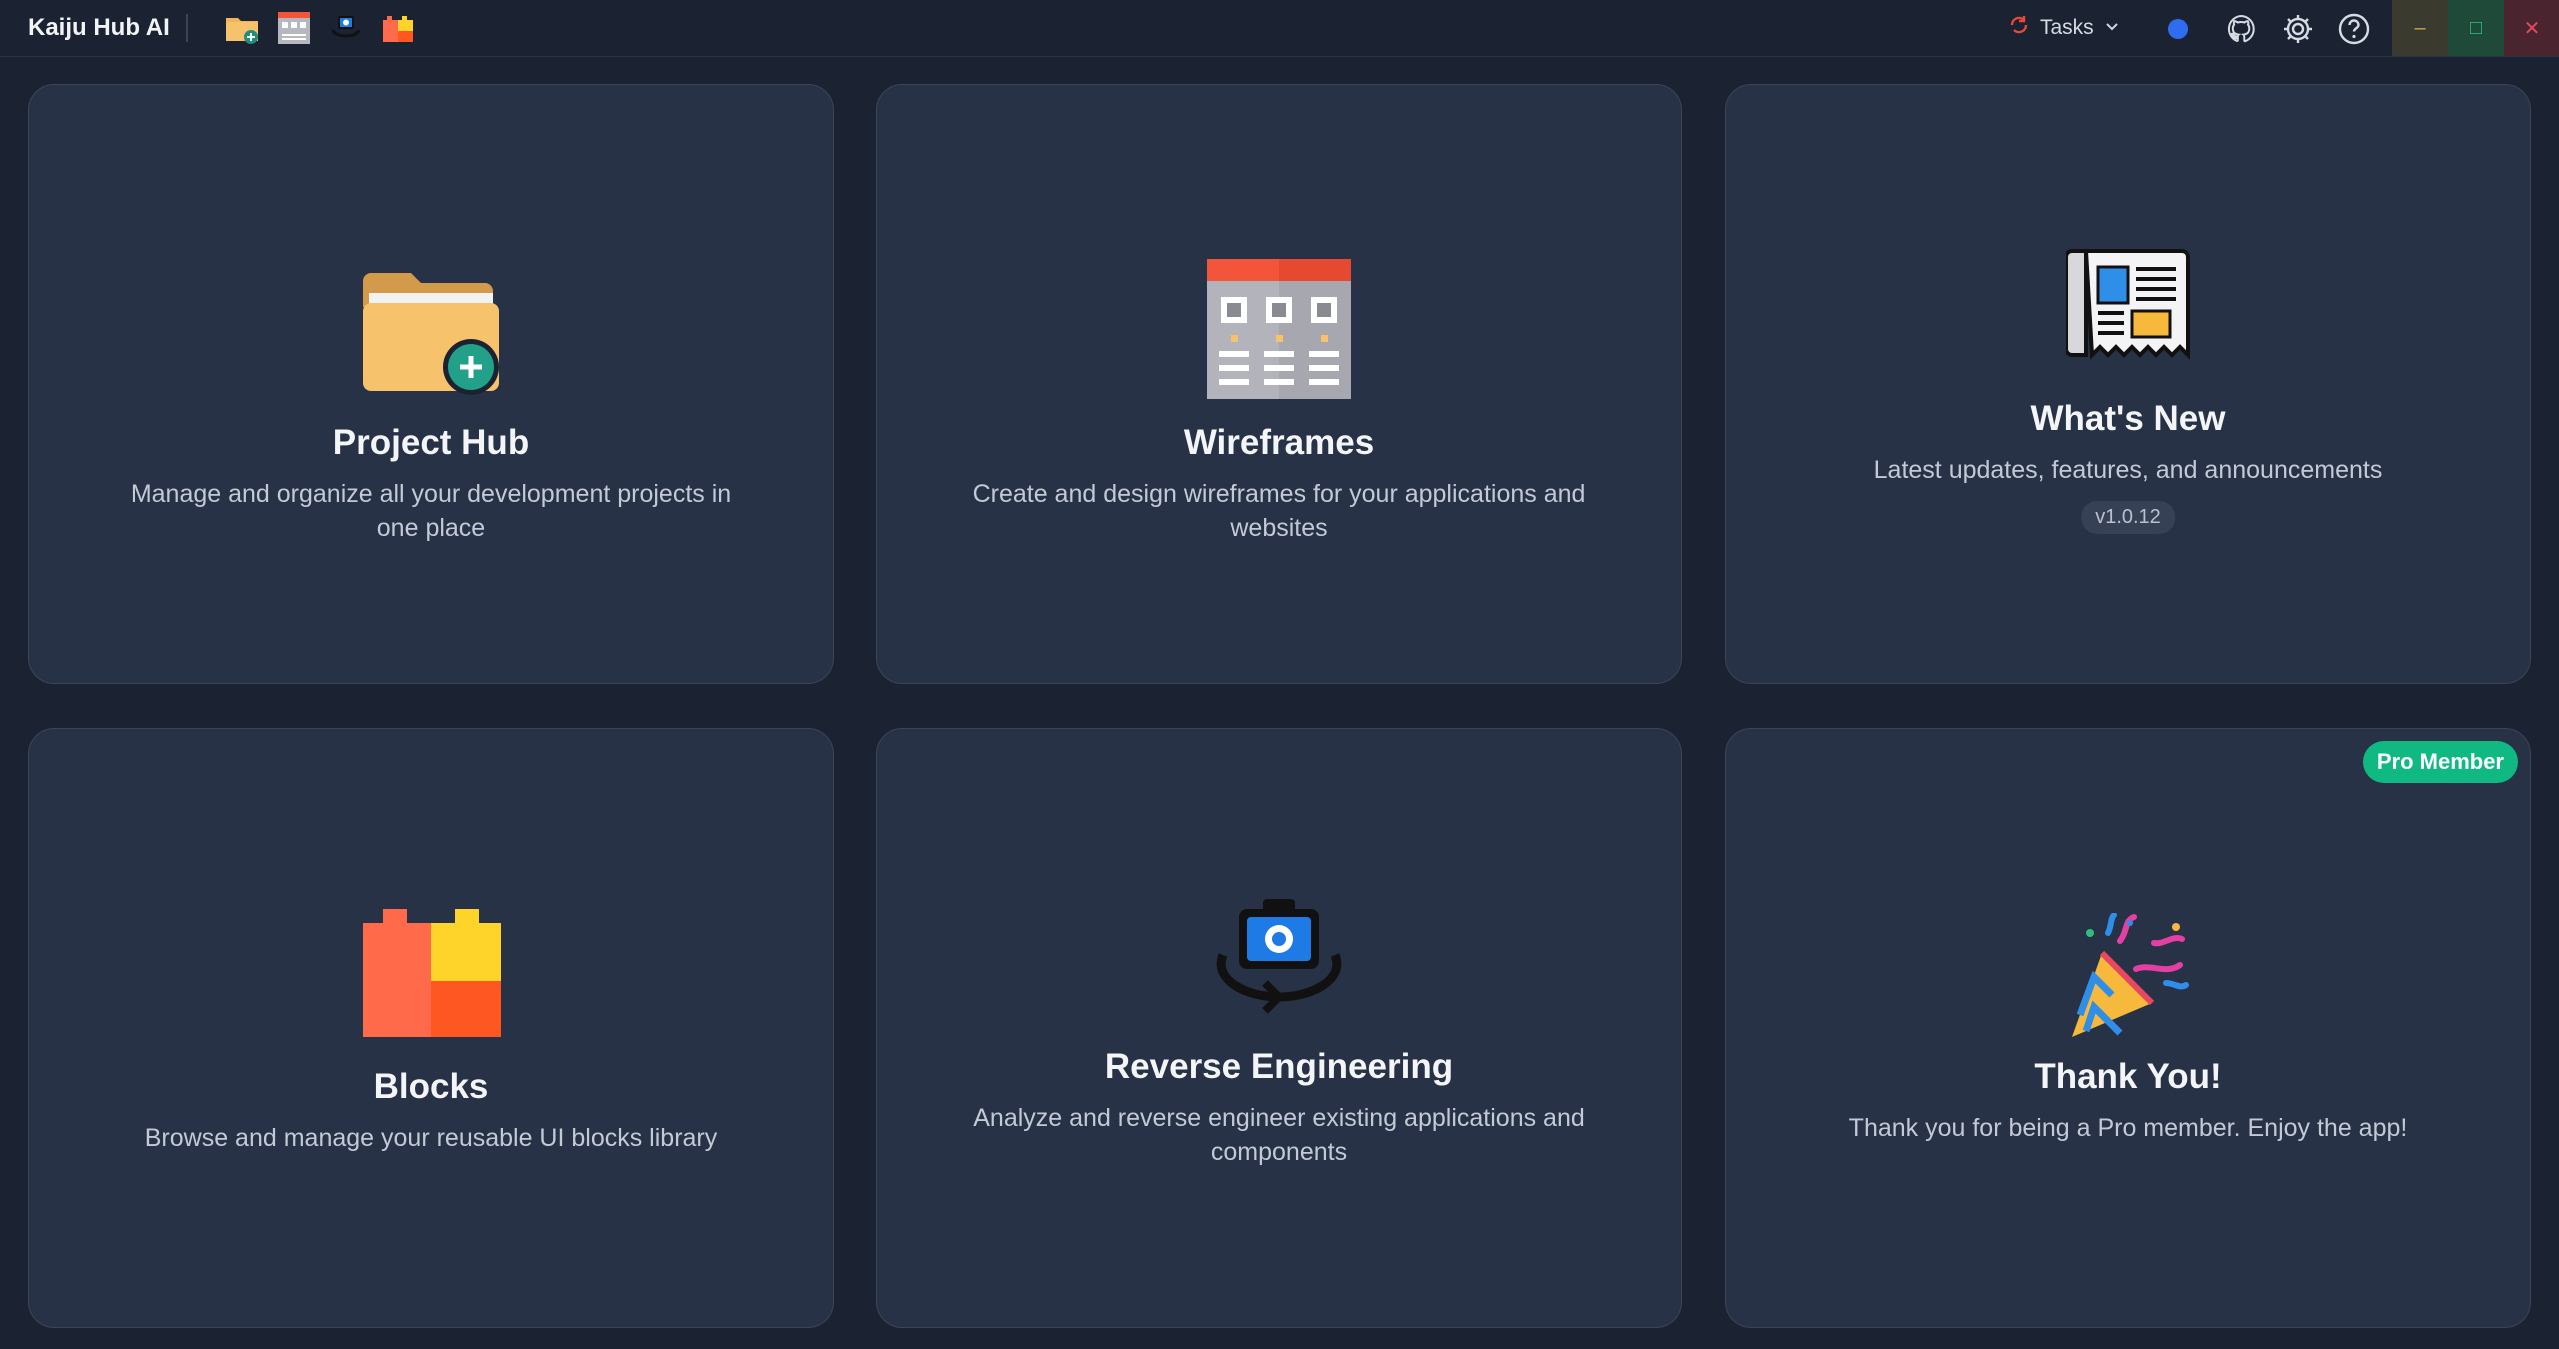 This screenshot has width=2559, height=1349. Describe the element at coordinates (2298, 29) in the screenshot. I see `gear-icon` at that location.